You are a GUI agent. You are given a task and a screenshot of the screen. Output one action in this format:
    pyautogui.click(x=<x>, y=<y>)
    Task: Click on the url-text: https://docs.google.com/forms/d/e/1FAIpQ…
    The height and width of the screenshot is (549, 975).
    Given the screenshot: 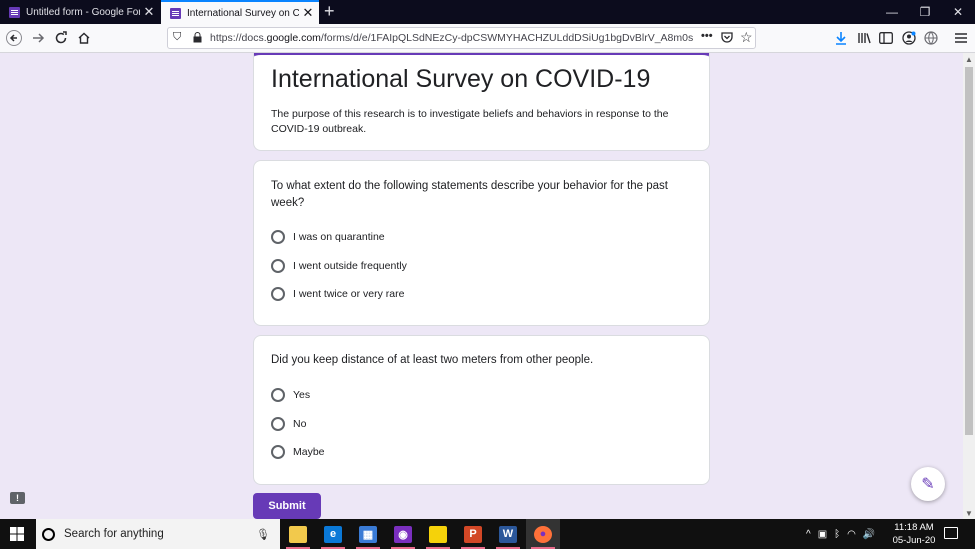 What is the action you would take?
    pyautogui.click(x=452, y=38)
    